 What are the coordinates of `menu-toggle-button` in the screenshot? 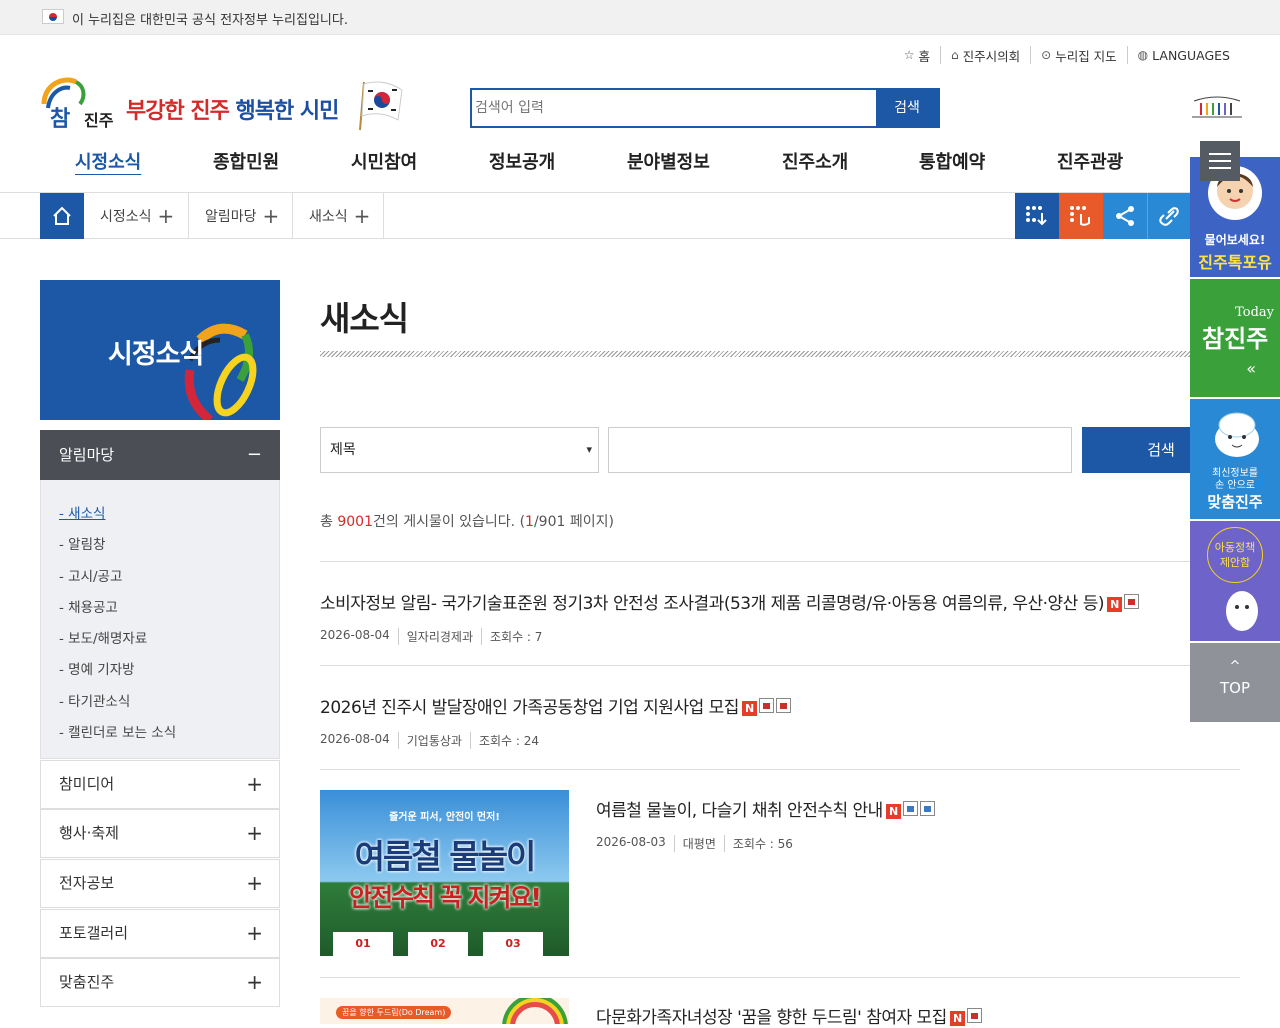 It's located at (1220, 161).